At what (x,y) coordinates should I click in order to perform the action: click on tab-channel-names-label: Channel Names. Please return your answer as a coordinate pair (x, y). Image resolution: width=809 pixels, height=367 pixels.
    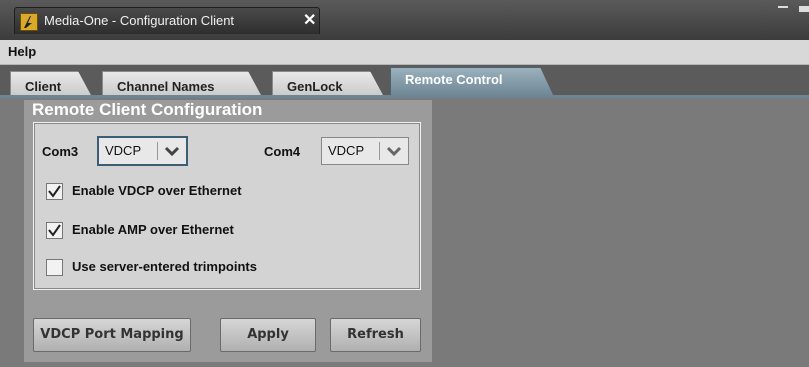
    Looking at the image, I should click on (166, 86).